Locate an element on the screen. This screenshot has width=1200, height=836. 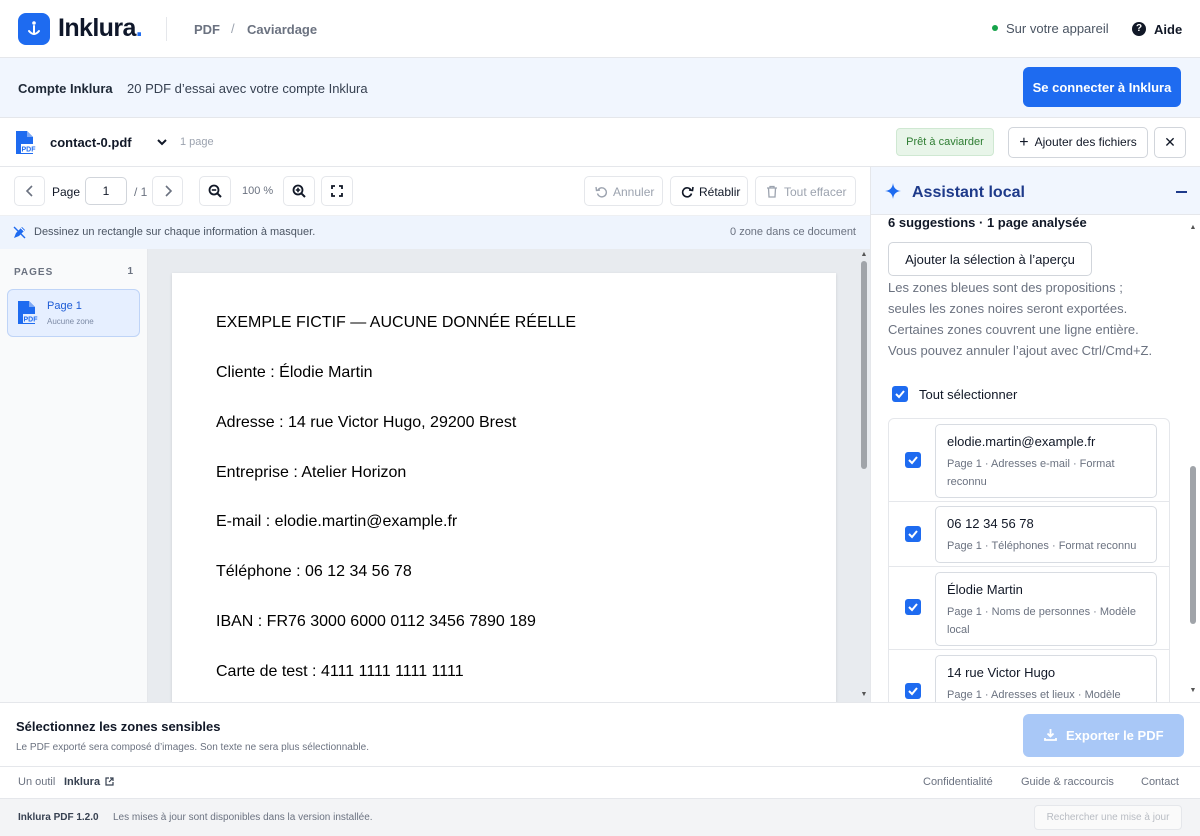
footer-brand-link: Inklura is located at coordinates (82, 782).